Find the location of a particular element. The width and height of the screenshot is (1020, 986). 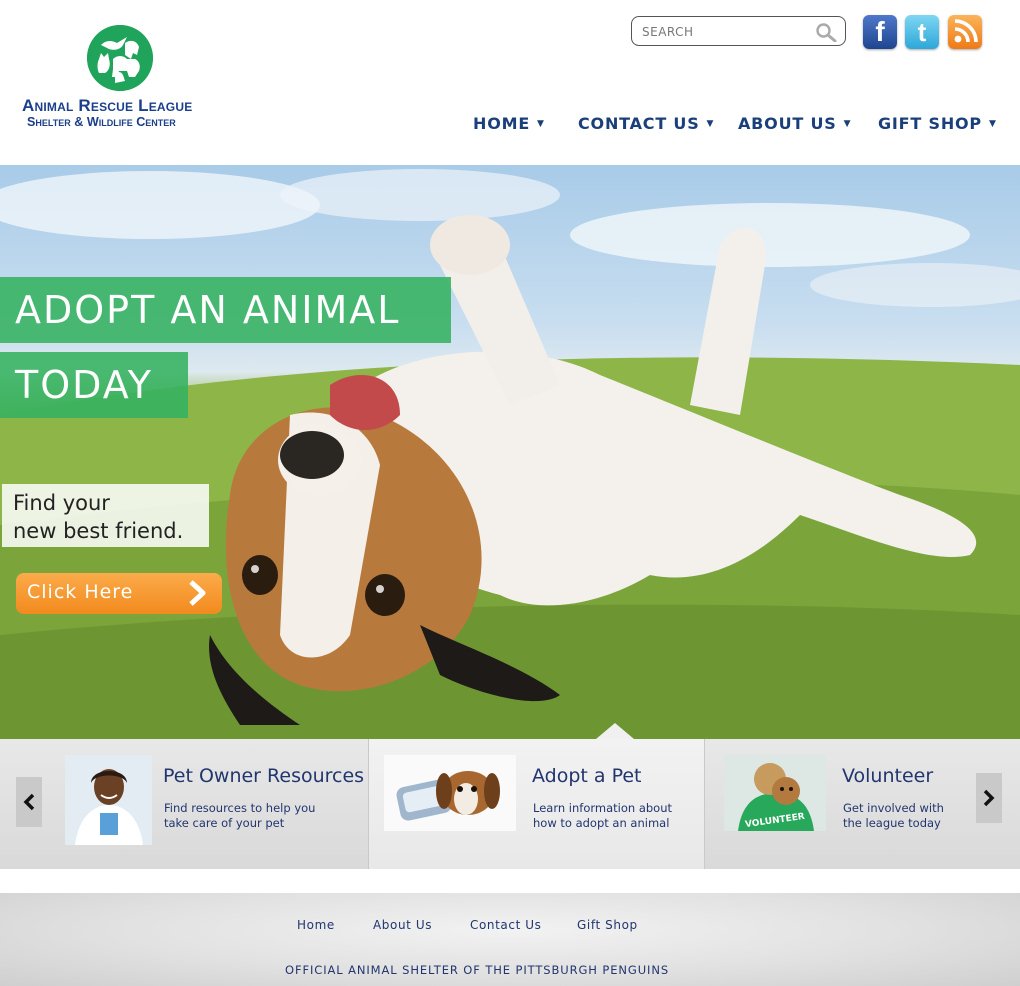

tagline-line-2: new best friend. is located at coordinates (98, 531).